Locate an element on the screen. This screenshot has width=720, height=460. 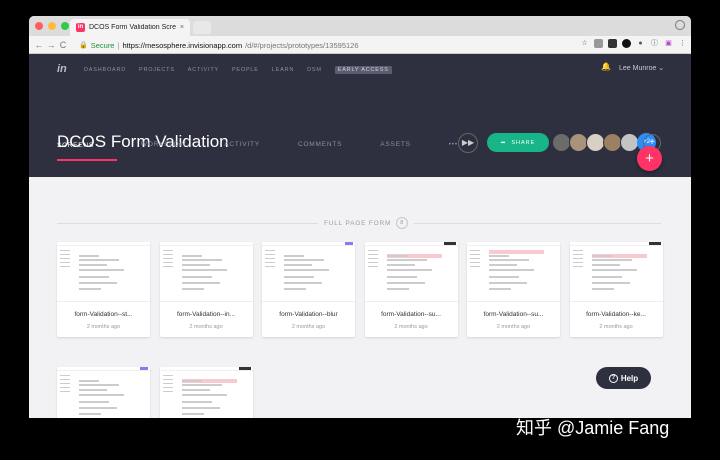
nav-projects: PROJECTS is located at coordinates (157, 70).